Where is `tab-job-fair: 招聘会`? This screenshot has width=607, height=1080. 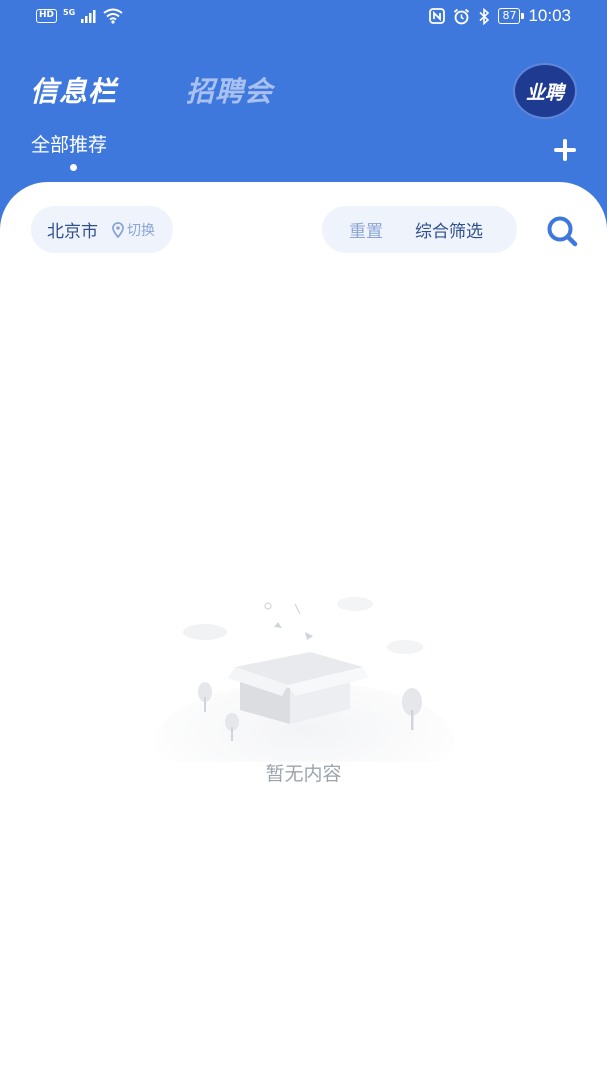 tab-job-fair: 招聘会 is located at coordinates (229, 90).